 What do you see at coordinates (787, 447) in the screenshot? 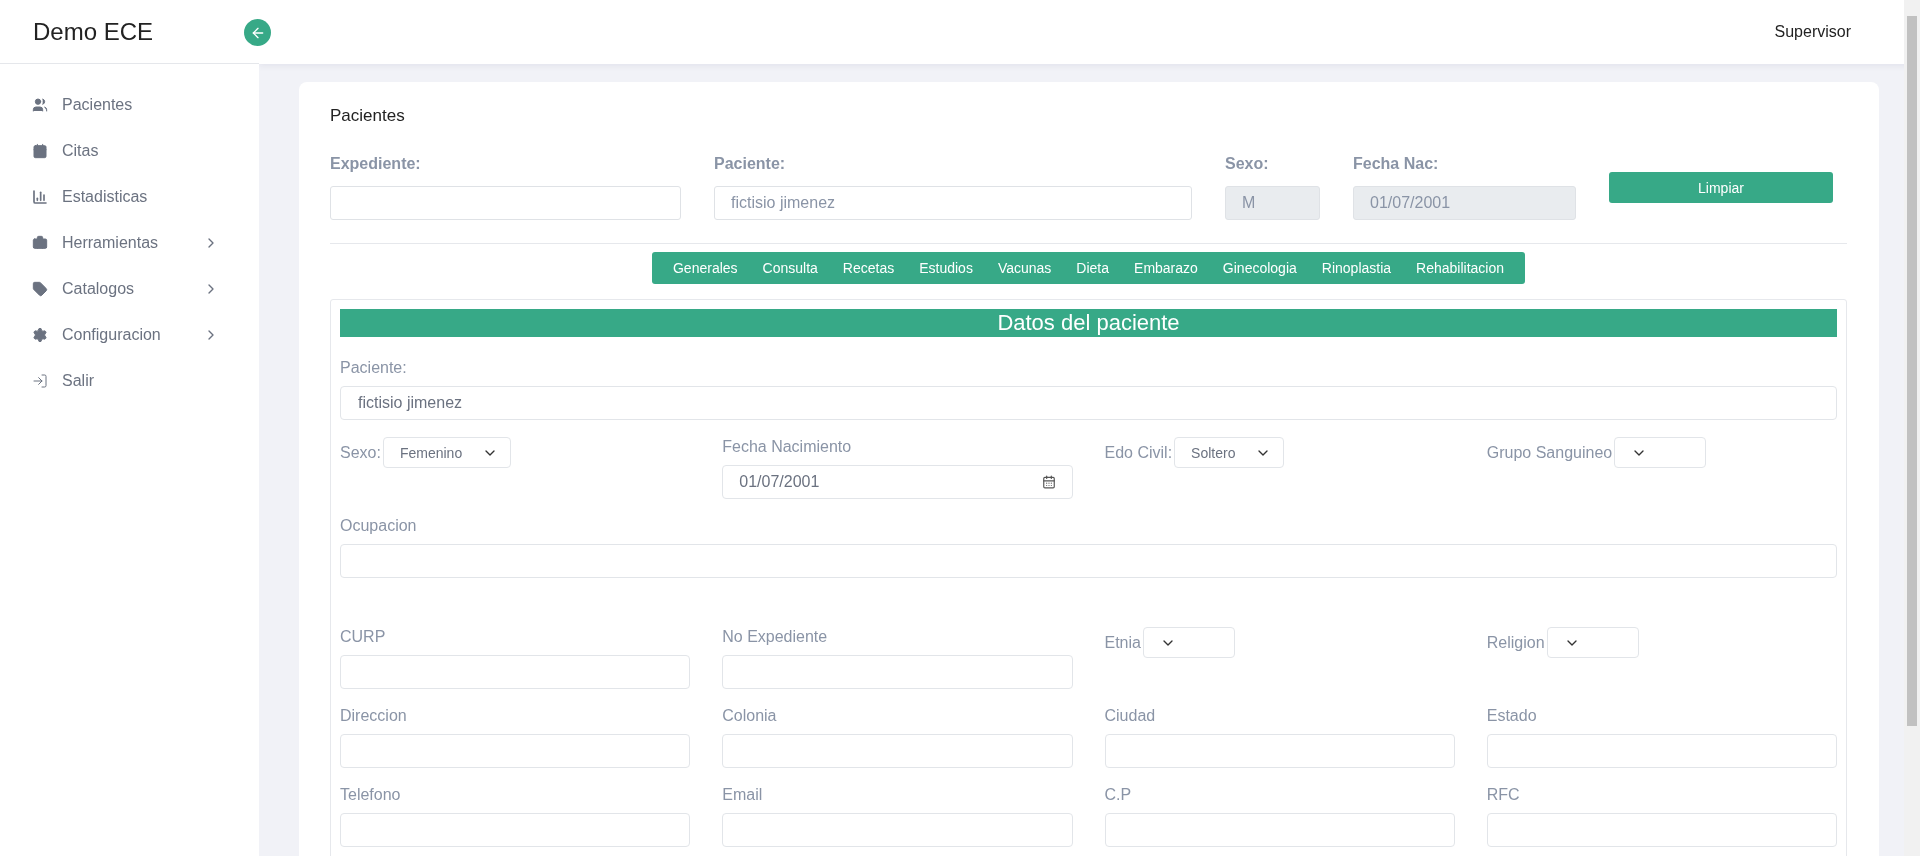
I see `field-label: Fecha Nacimiento` at bounding box center [787, 447].